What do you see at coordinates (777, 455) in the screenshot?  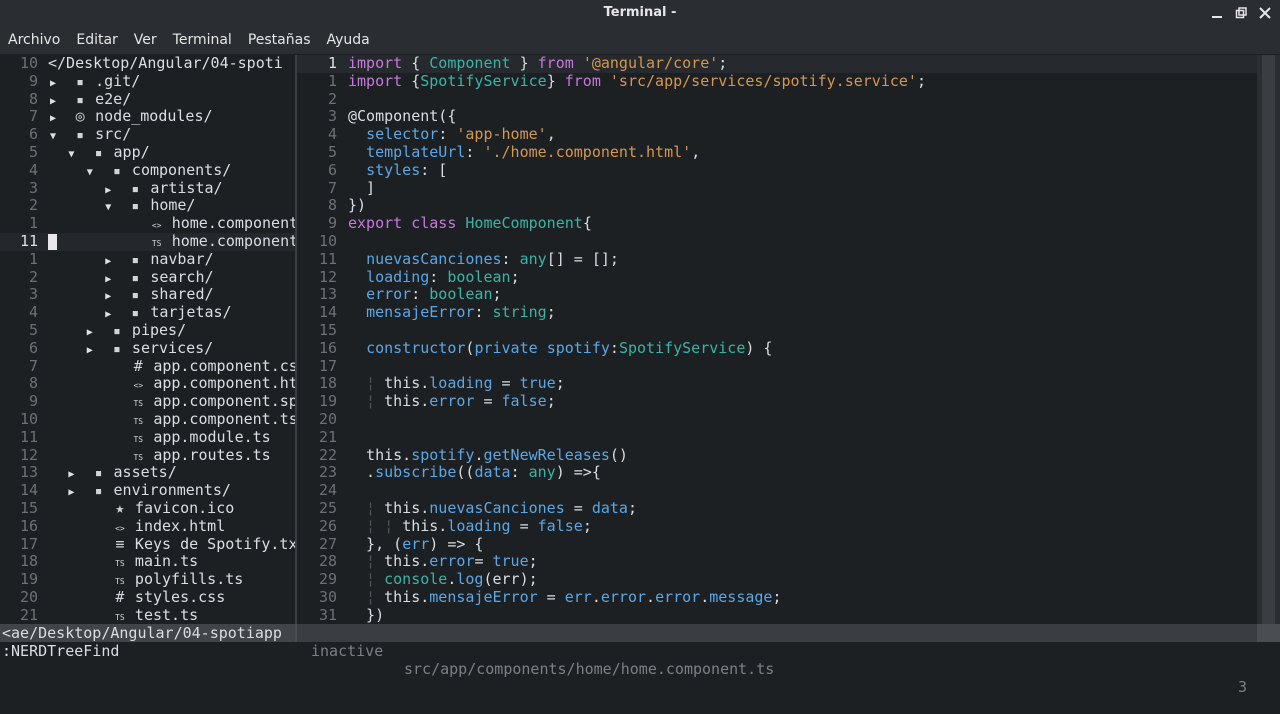 I see `code-line: 22 this.spotify.getNewReleases()` at bounding box center [777, 455].